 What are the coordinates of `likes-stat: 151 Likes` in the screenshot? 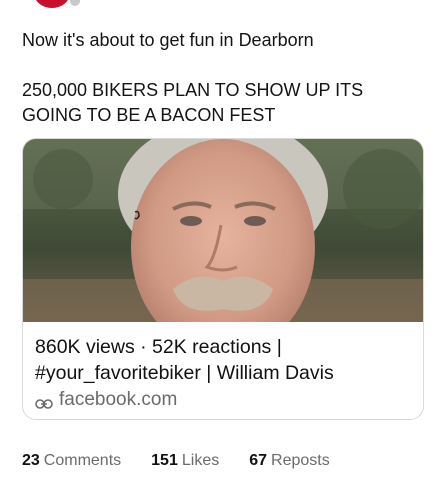 It's located at (185, 461).